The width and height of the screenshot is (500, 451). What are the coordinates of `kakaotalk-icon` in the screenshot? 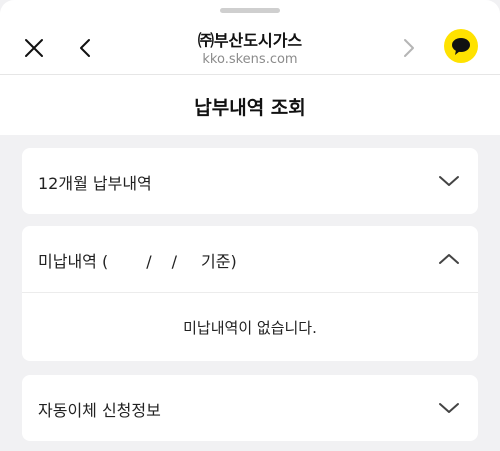 It's located at (461, 46).